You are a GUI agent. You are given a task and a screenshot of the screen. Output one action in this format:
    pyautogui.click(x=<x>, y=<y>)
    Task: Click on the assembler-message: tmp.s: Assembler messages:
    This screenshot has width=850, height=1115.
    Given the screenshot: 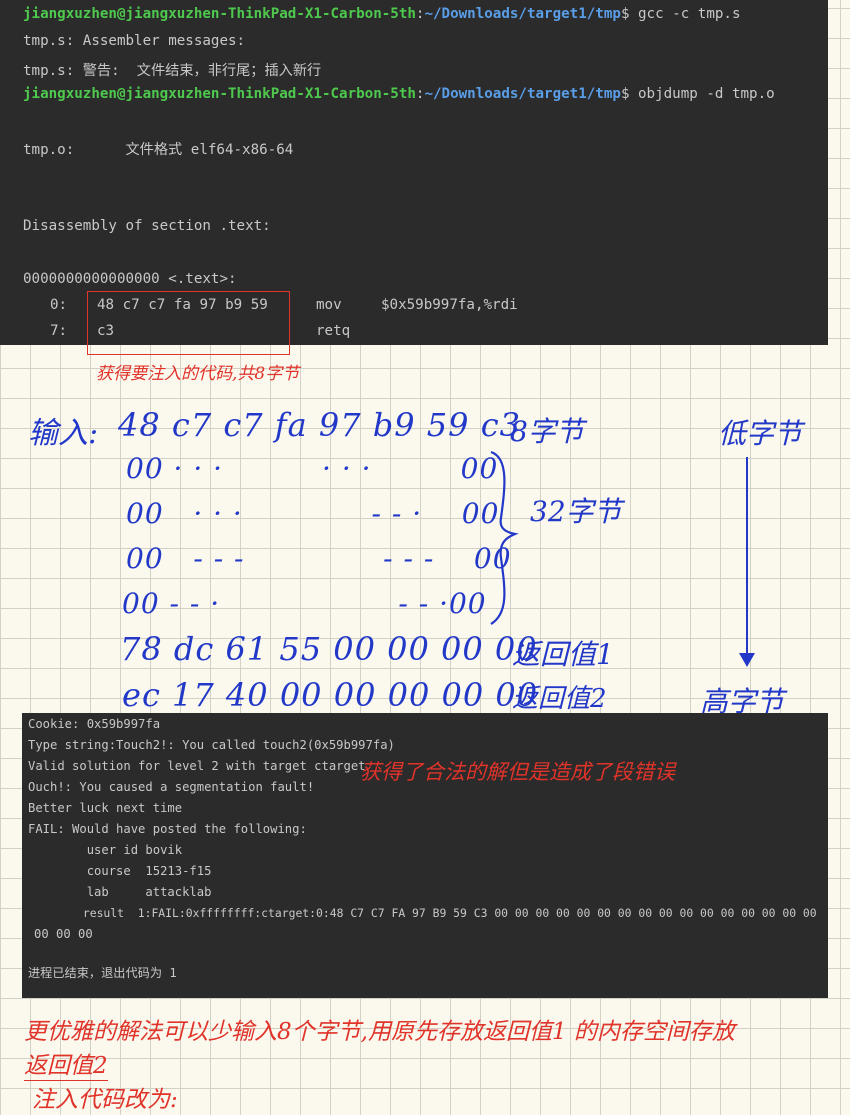 What is the action you would take?
    pyautogui.click(x=134, y=41)
    